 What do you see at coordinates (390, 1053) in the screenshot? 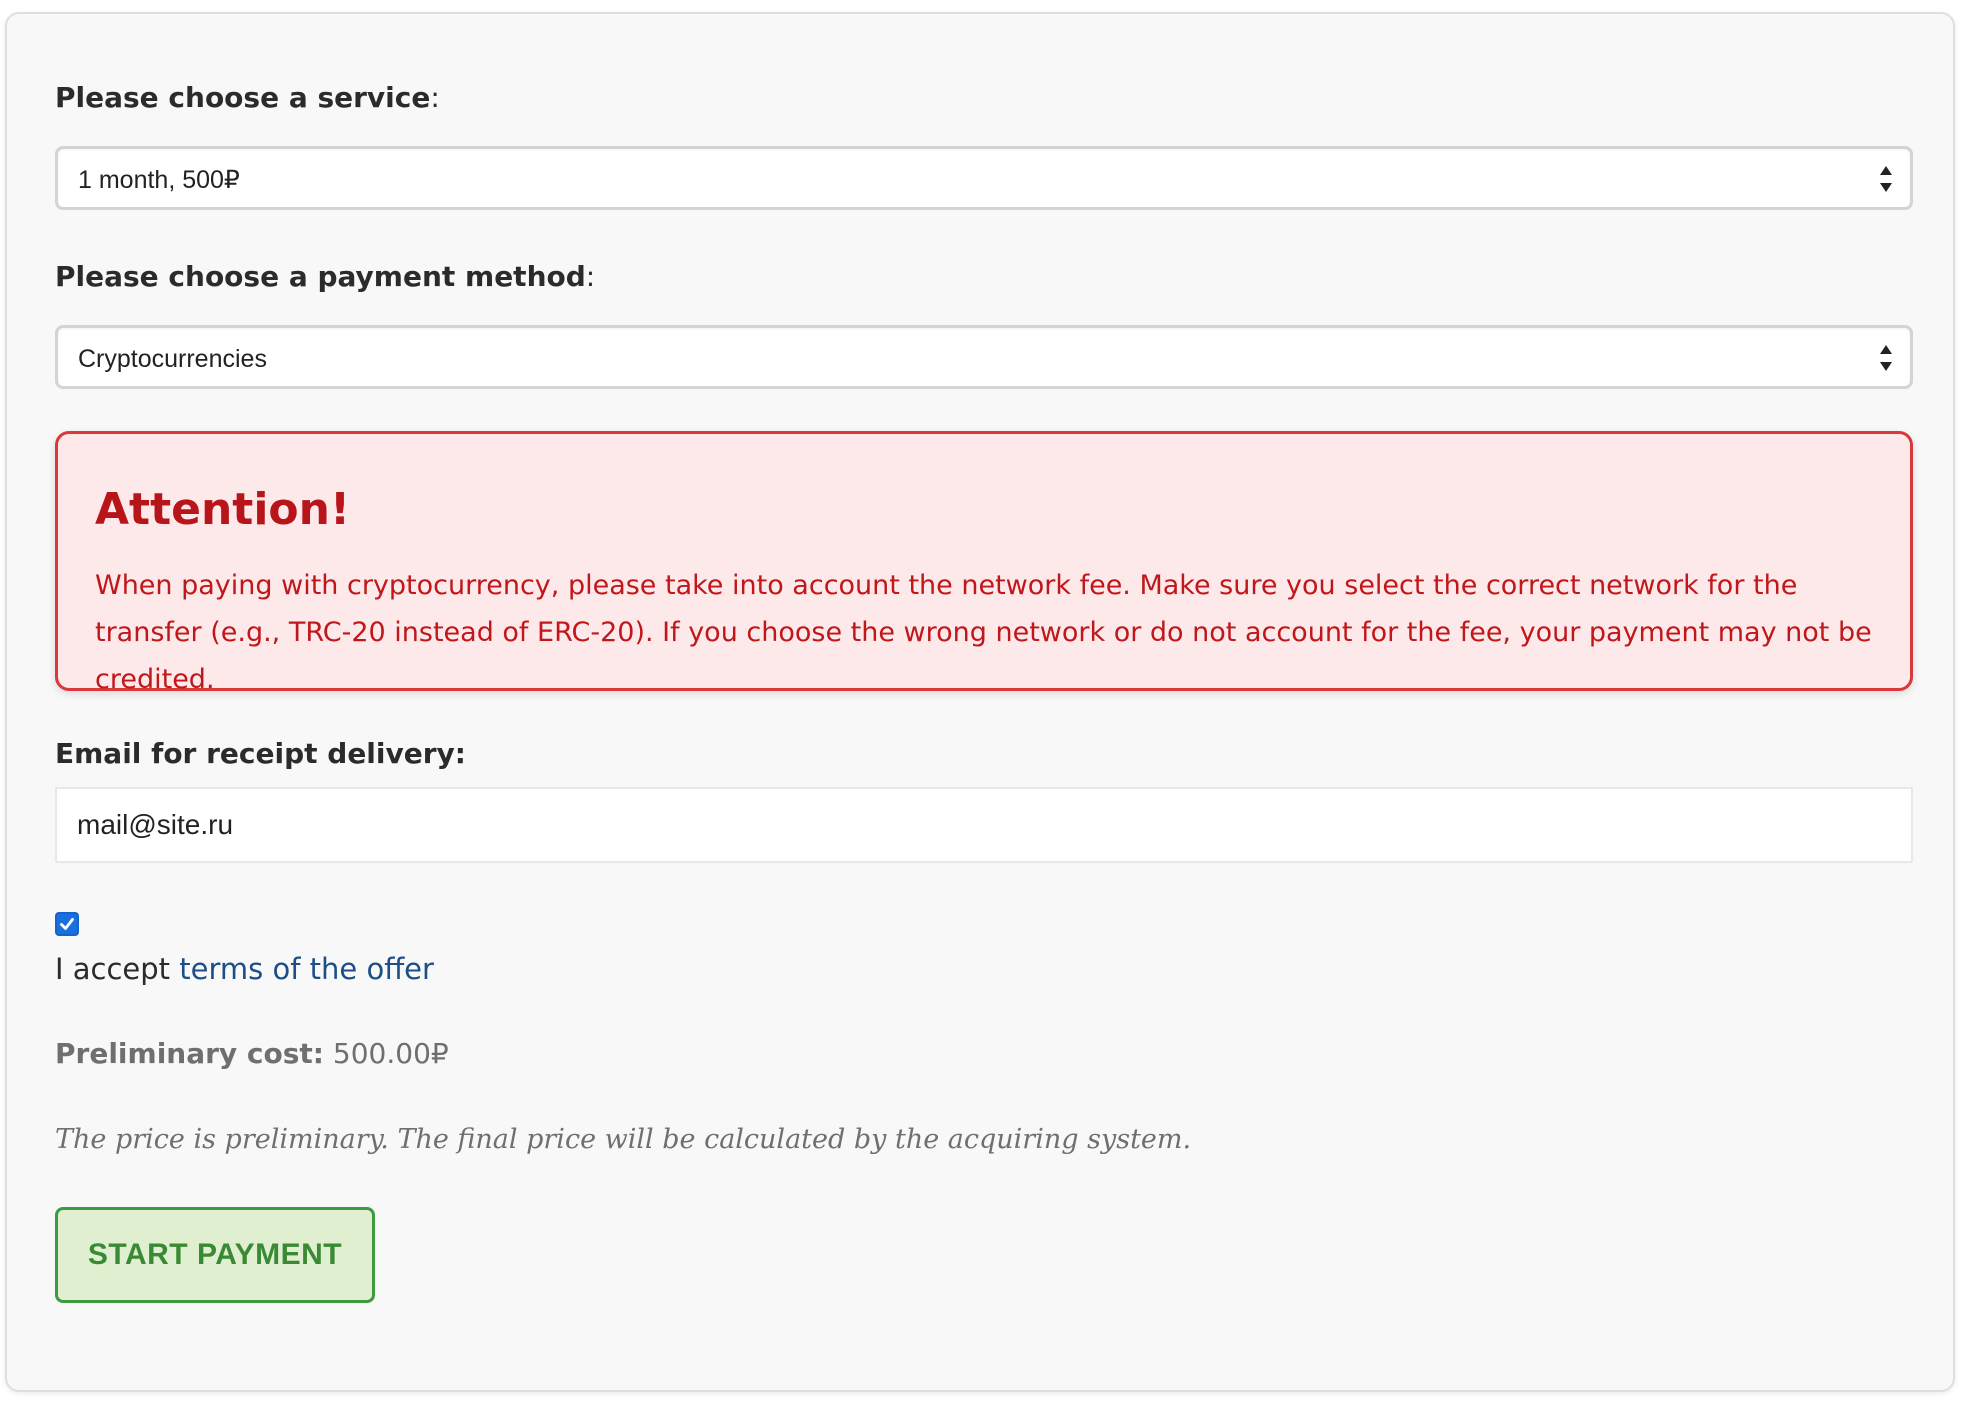
I see `preliminary-cost-value: 500.00₽` at bounding box center [390, 1053].